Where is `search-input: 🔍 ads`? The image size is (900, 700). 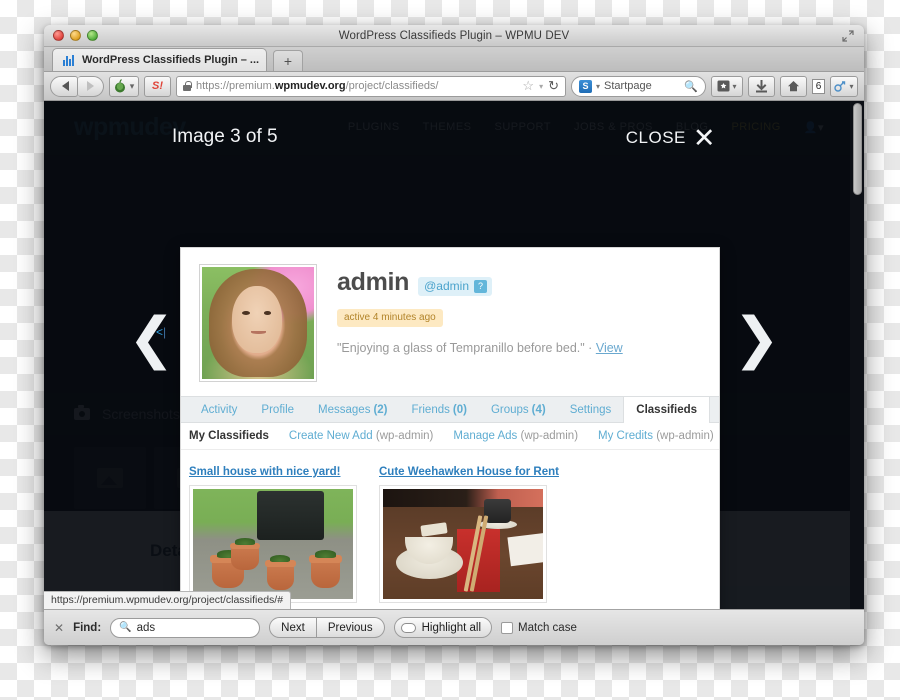
search-input: 🔍 ads is located at coordinates (185, 627).